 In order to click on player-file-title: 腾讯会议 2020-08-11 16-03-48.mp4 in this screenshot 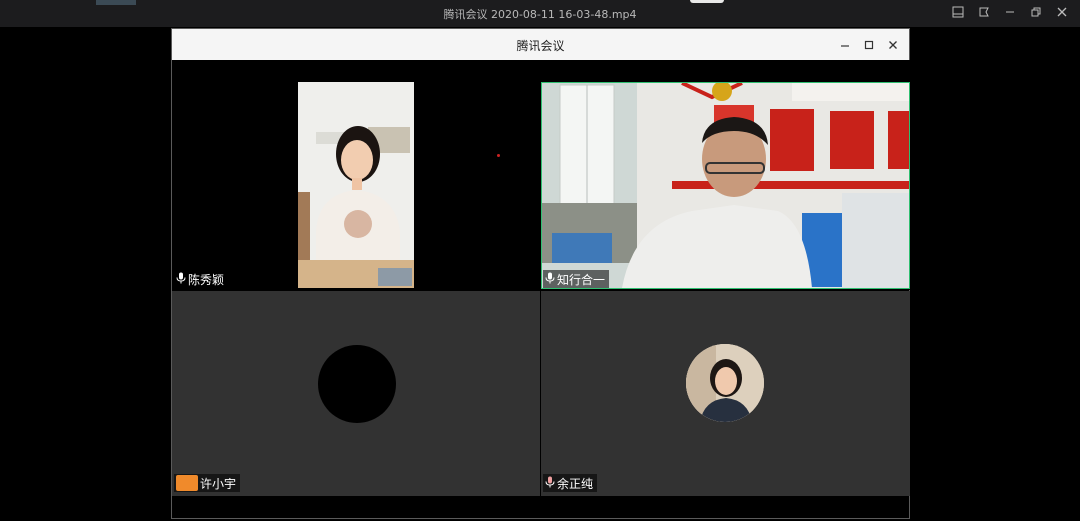, I will do `click(540, 14)`.